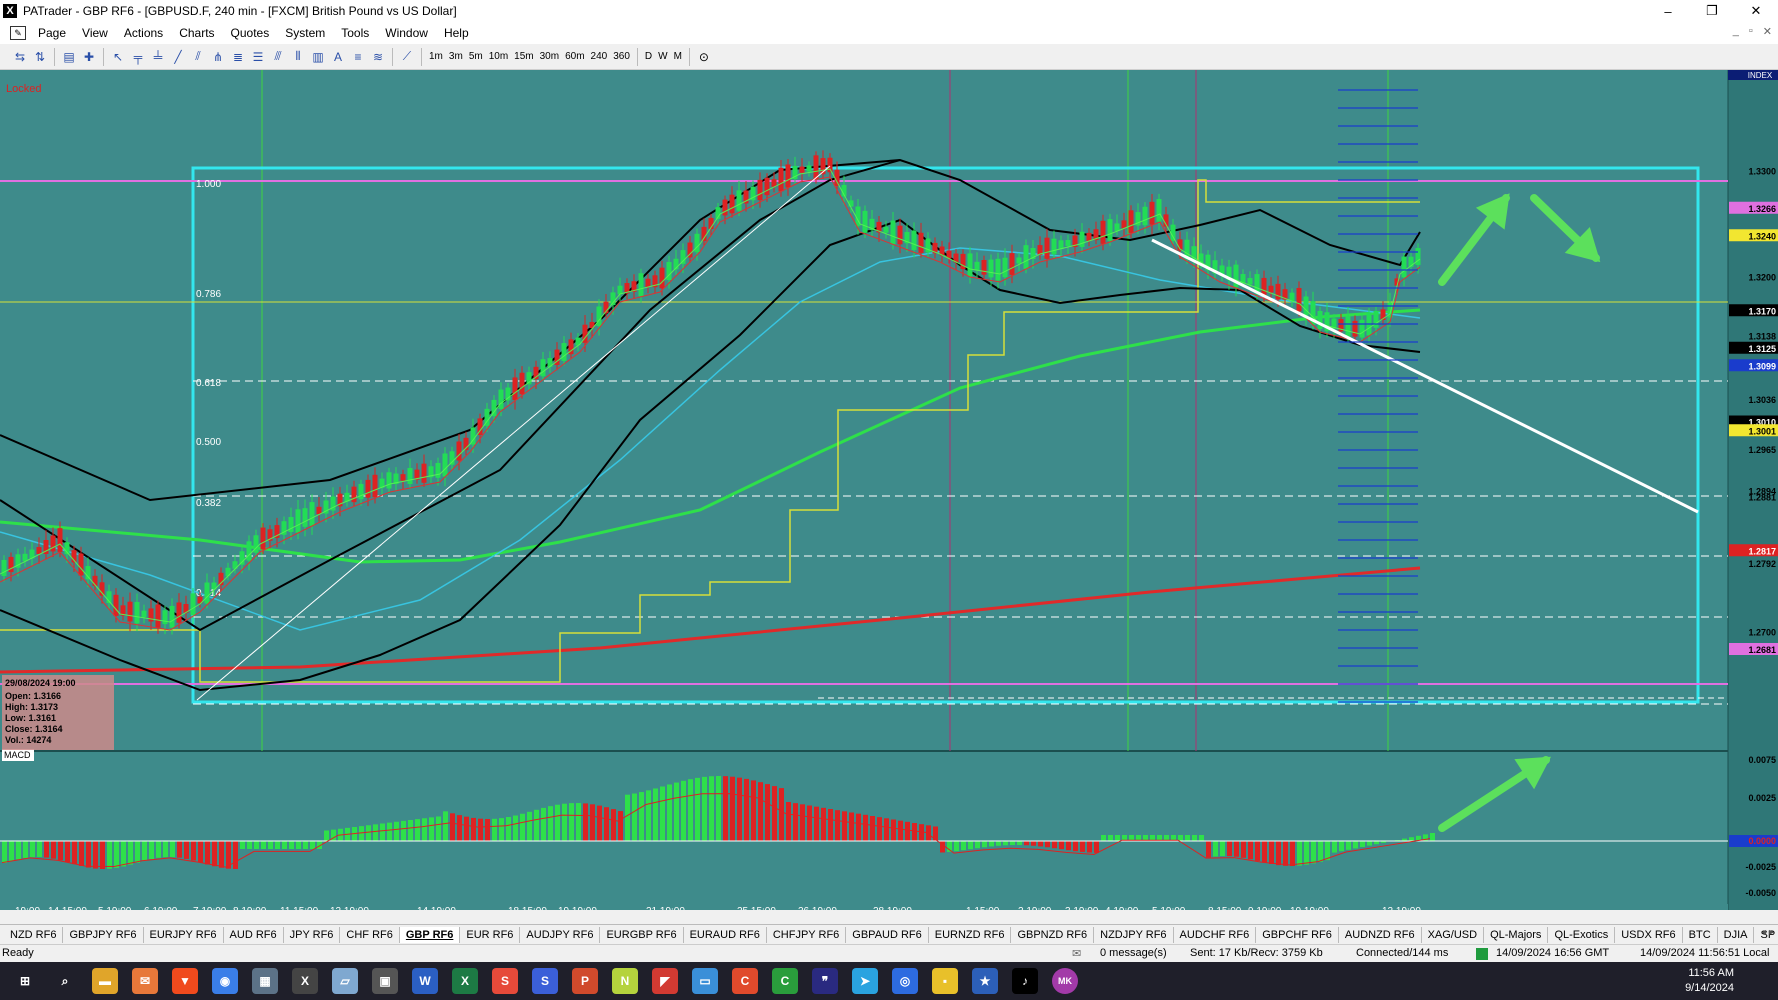 This screenshot has width=1778, height=1000. I want to click on regression-icon: ≋, so click(378, 57).